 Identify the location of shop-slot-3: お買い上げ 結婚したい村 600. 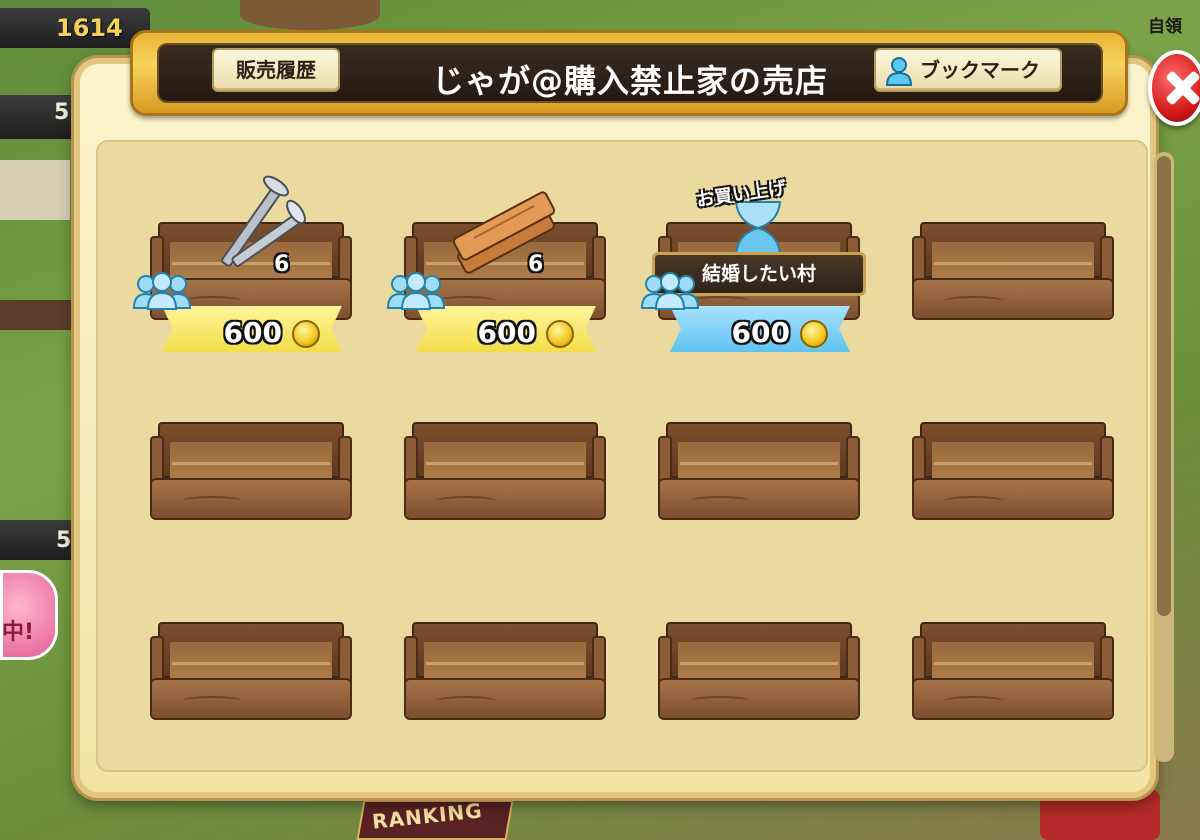
(753, 280).